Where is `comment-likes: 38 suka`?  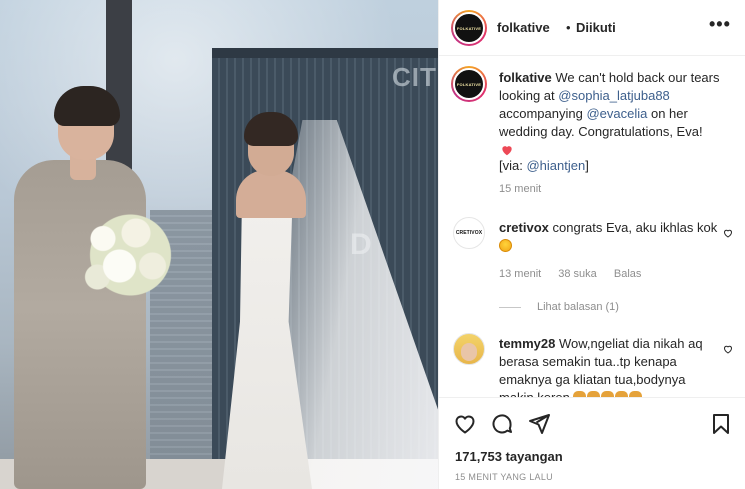 comment-likes: 38 suka is located at coordinates (577, 274).